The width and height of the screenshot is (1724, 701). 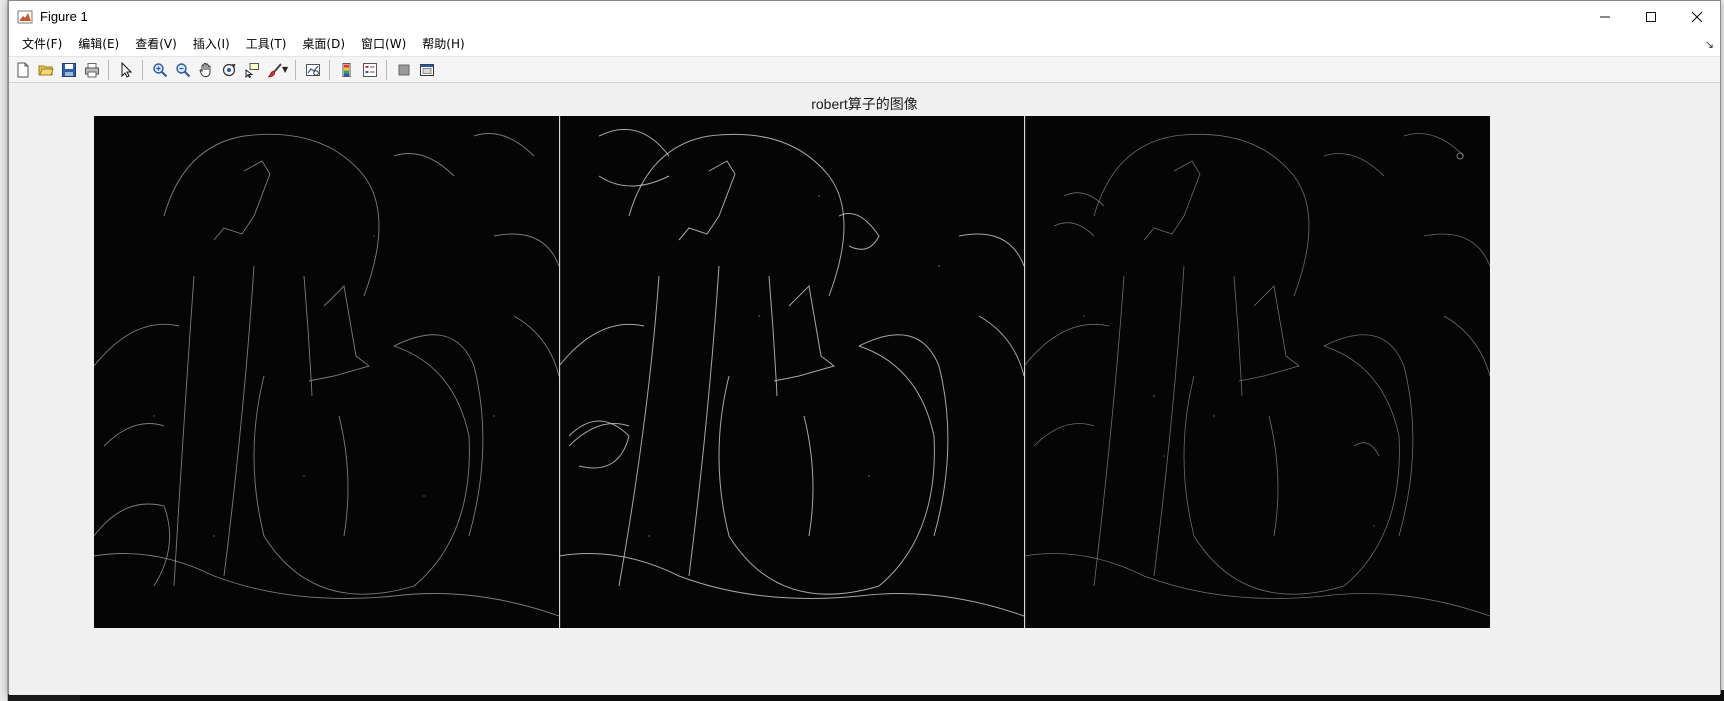 I want to click on menu-view: 查看(V), so click(x=157, y=44).